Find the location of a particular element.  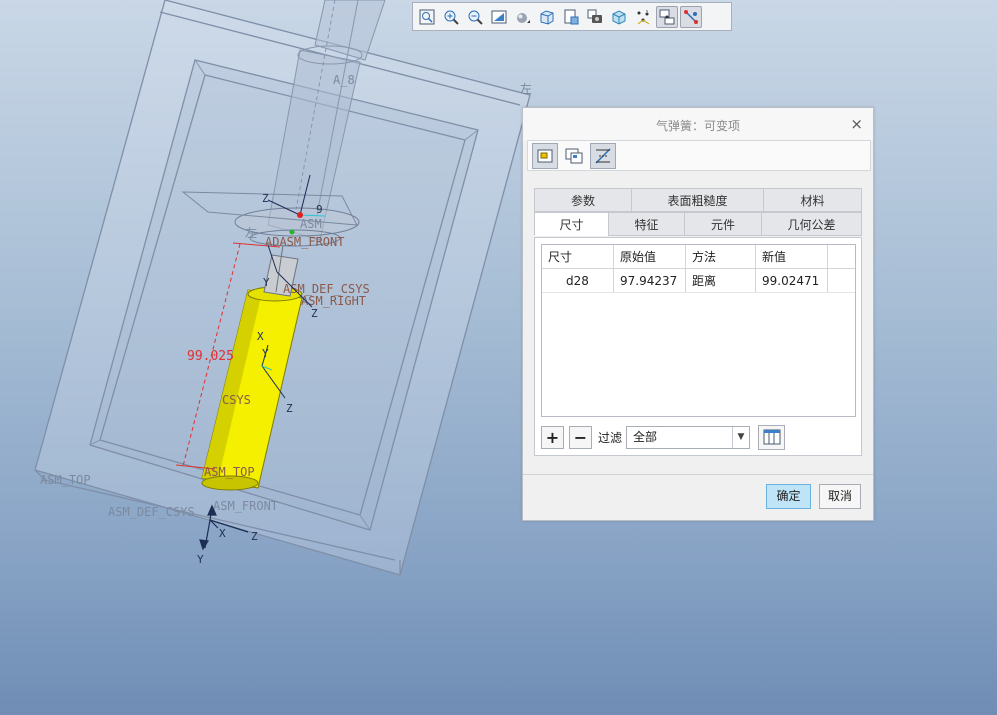

repaint-icon is located at coordinates (499, 17).